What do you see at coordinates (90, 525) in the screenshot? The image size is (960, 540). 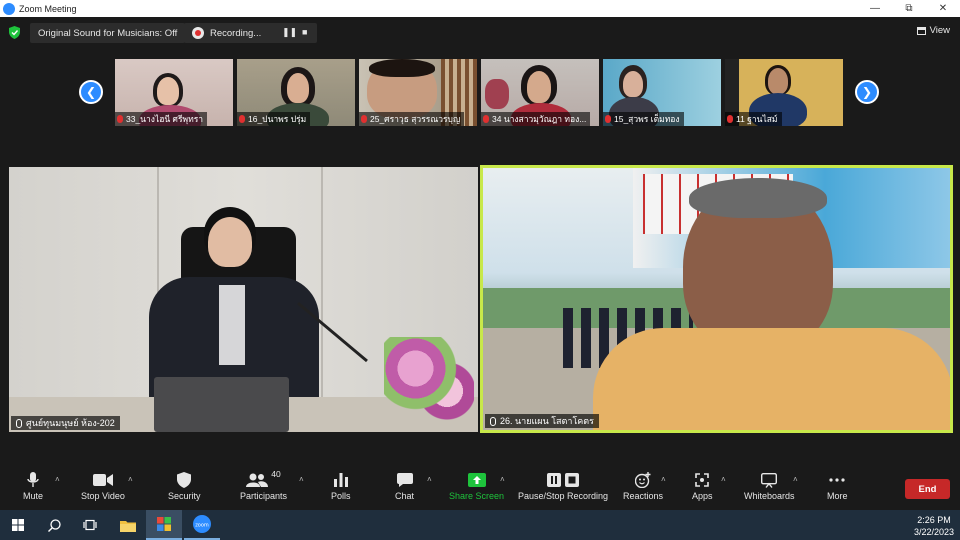 I see `task-view-icon` at bounding box center [90, 525].